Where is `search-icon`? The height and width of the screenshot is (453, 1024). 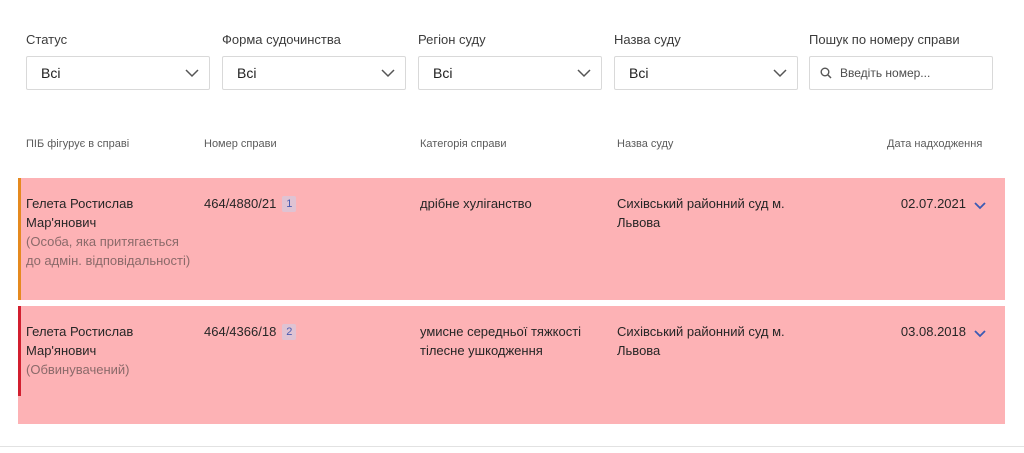 search-icon is located at coordinates (826, 73).